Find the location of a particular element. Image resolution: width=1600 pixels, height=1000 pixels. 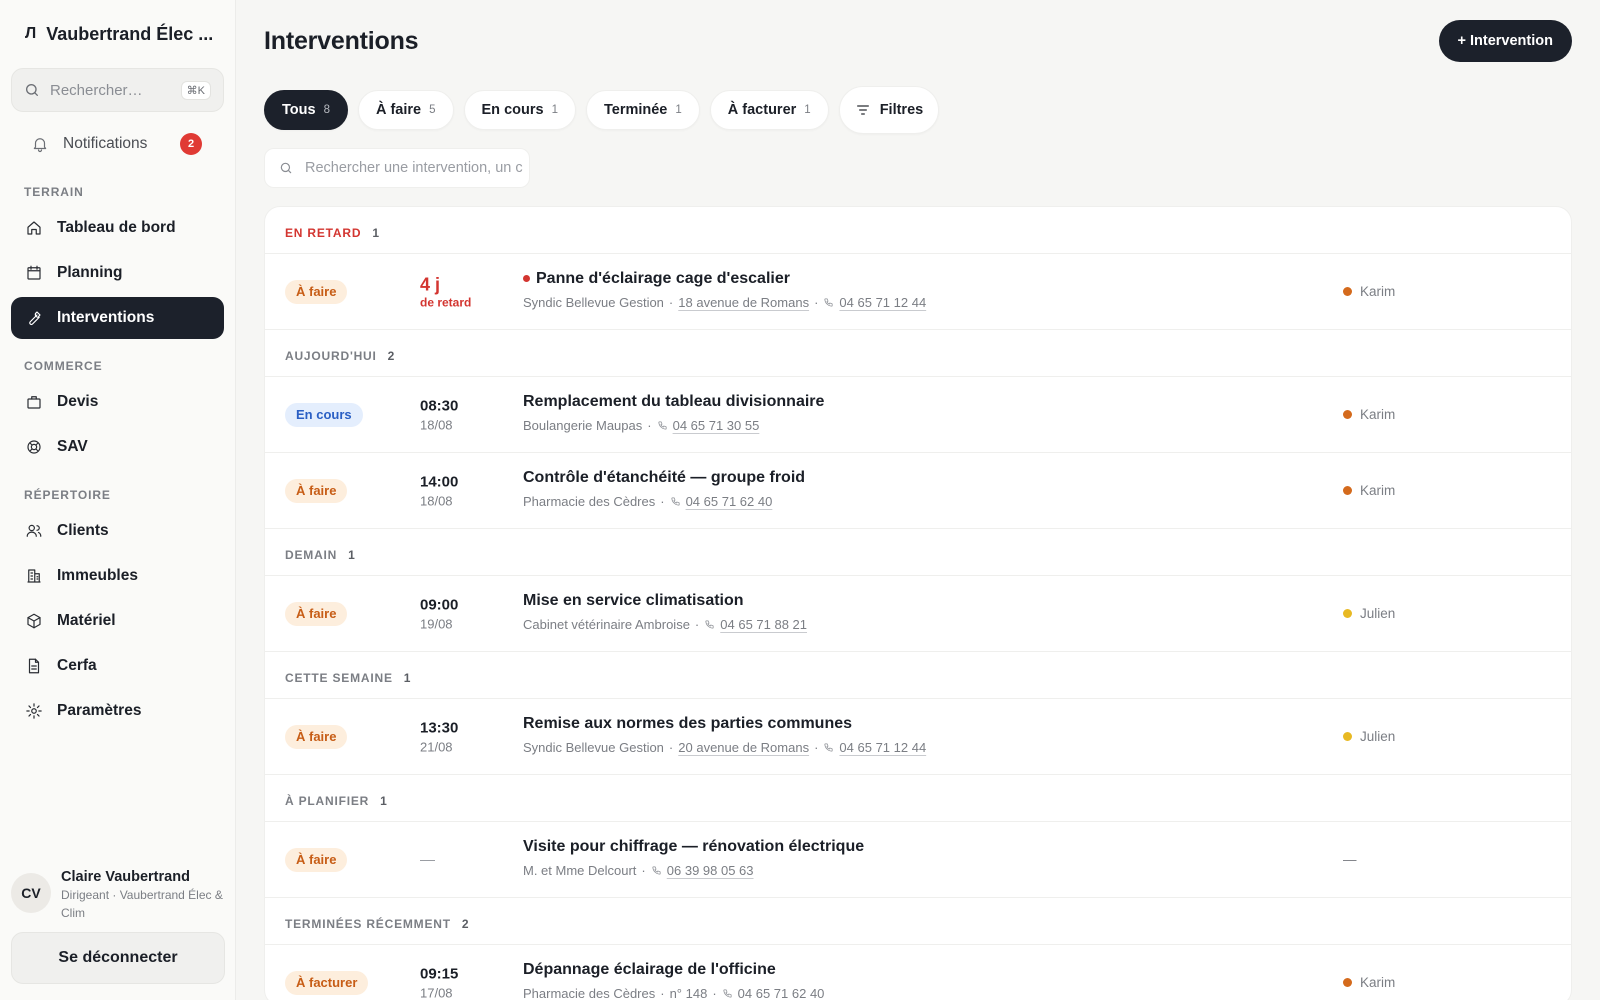

phone-link: 04 65 71 88 21 is located at coordinates (763, 624).